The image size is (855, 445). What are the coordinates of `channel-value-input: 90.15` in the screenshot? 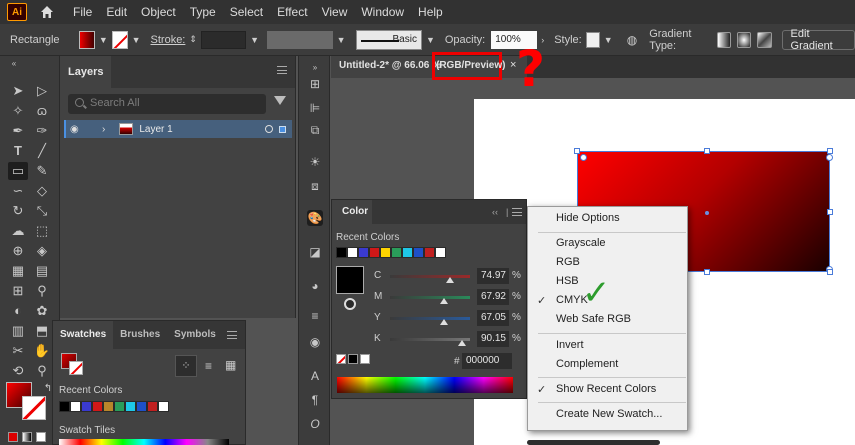 It's located at (493, 339).